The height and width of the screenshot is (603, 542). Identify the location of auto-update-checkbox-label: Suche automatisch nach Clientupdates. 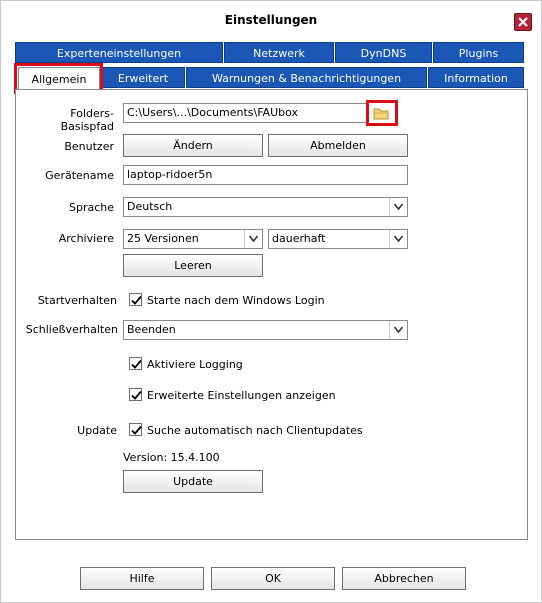
(255, 430).